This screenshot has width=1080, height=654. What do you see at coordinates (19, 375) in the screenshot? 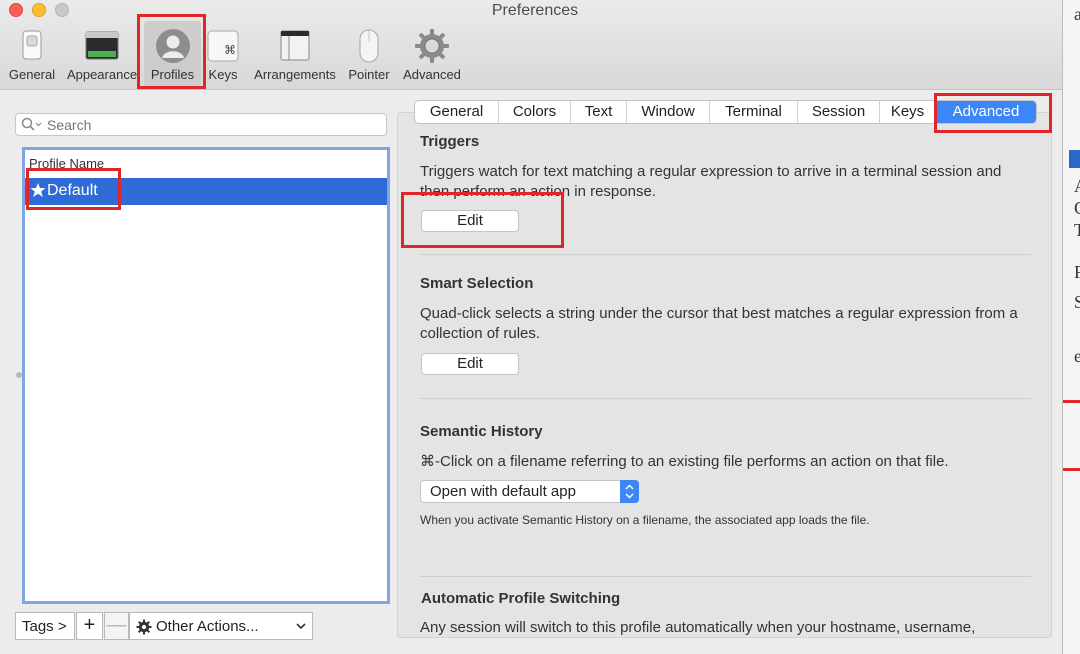
I see `split-view-divider-handle` at bounding box center [19, 375].